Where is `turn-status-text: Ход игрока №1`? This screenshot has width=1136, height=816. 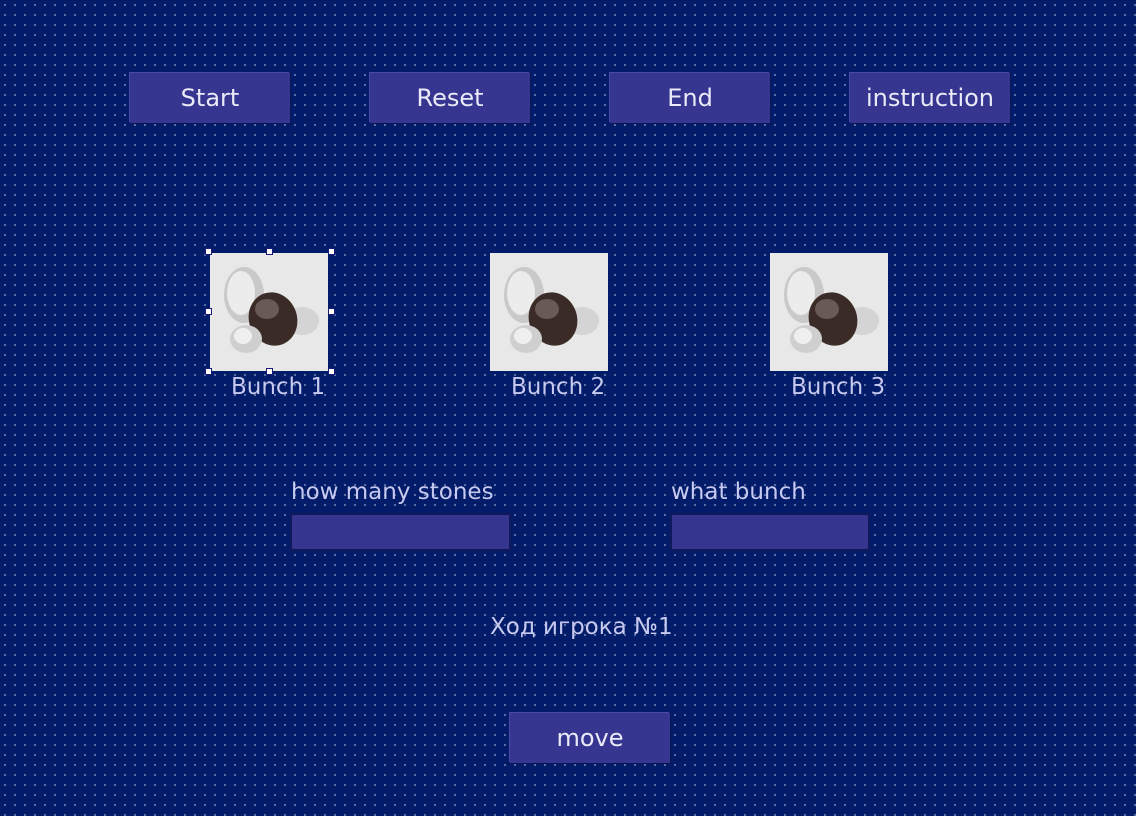
turn-status-text: Ход игрока №1 is located at coordinates (581, 627).